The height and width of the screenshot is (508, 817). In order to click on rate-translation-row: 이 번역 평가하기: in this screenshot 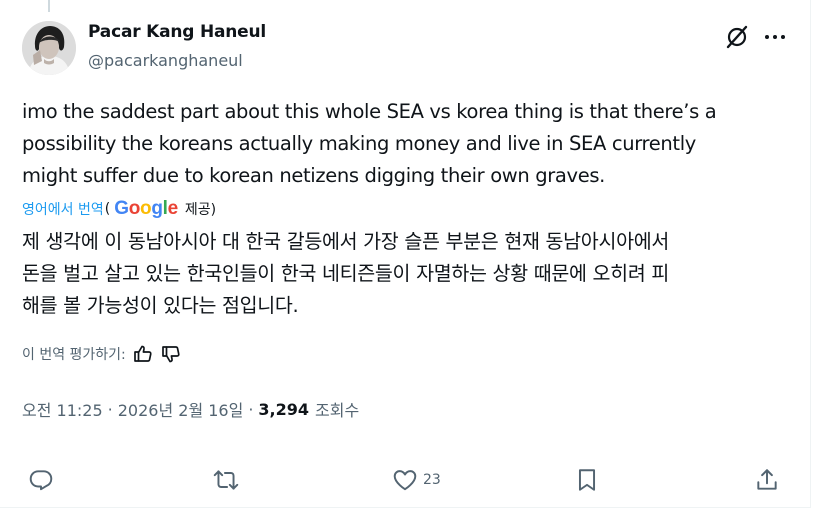, I will do `click(102, 354)`.